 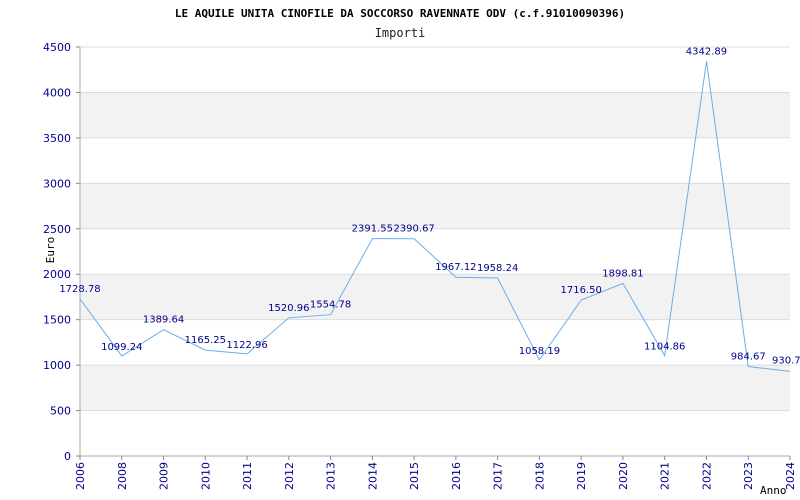 I want to click on x-tick-label: 2015, so click(x=414, y=476).